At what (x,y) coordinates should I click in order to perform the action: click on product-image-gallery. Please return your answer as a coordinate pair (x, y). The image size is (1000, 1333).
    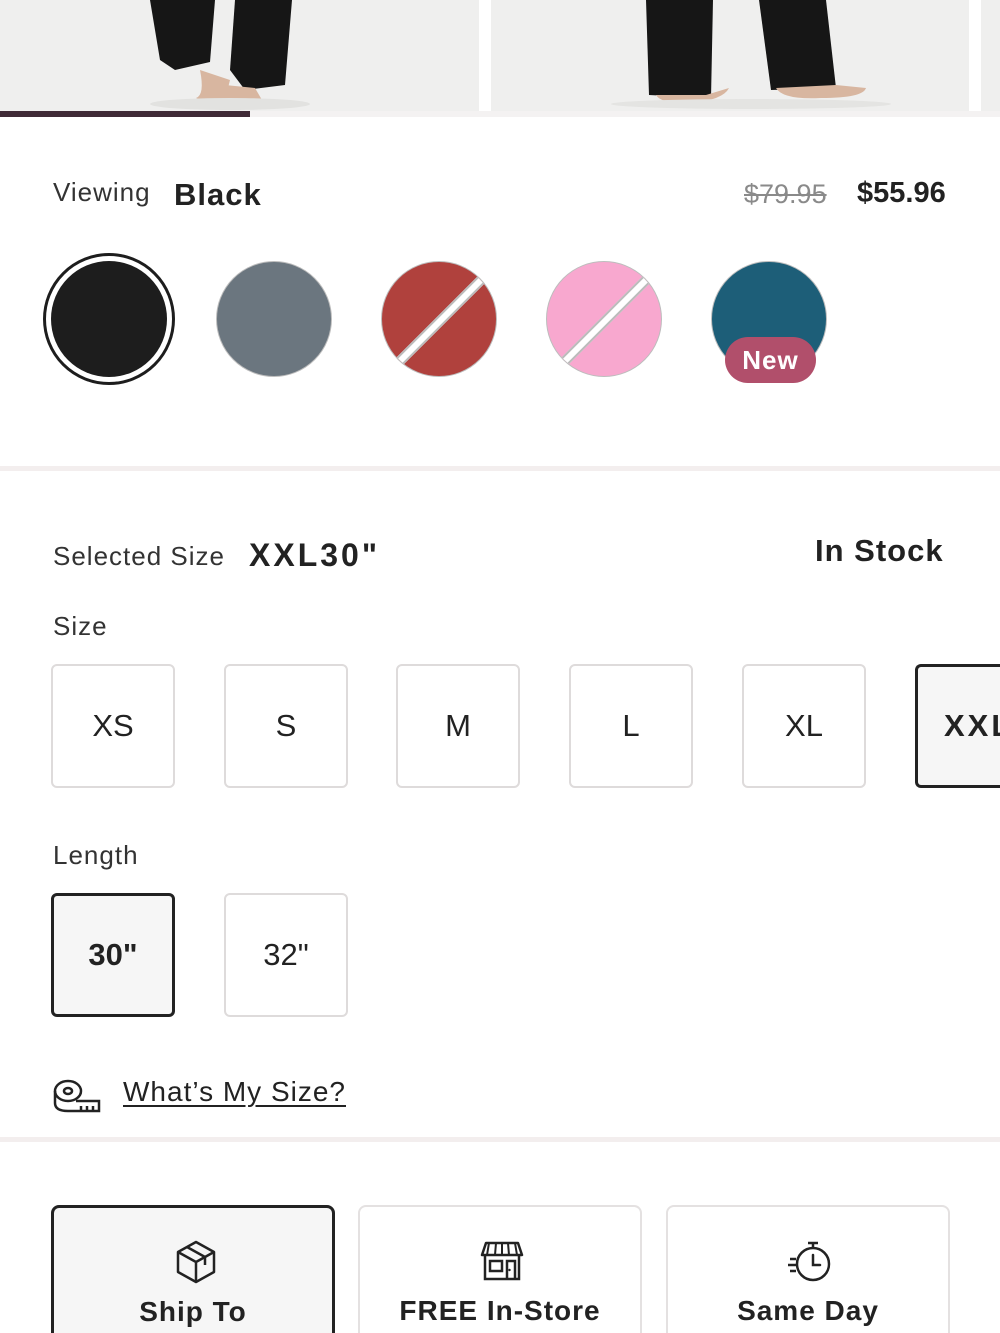
    Looking at the image, I should click on (500, 58).